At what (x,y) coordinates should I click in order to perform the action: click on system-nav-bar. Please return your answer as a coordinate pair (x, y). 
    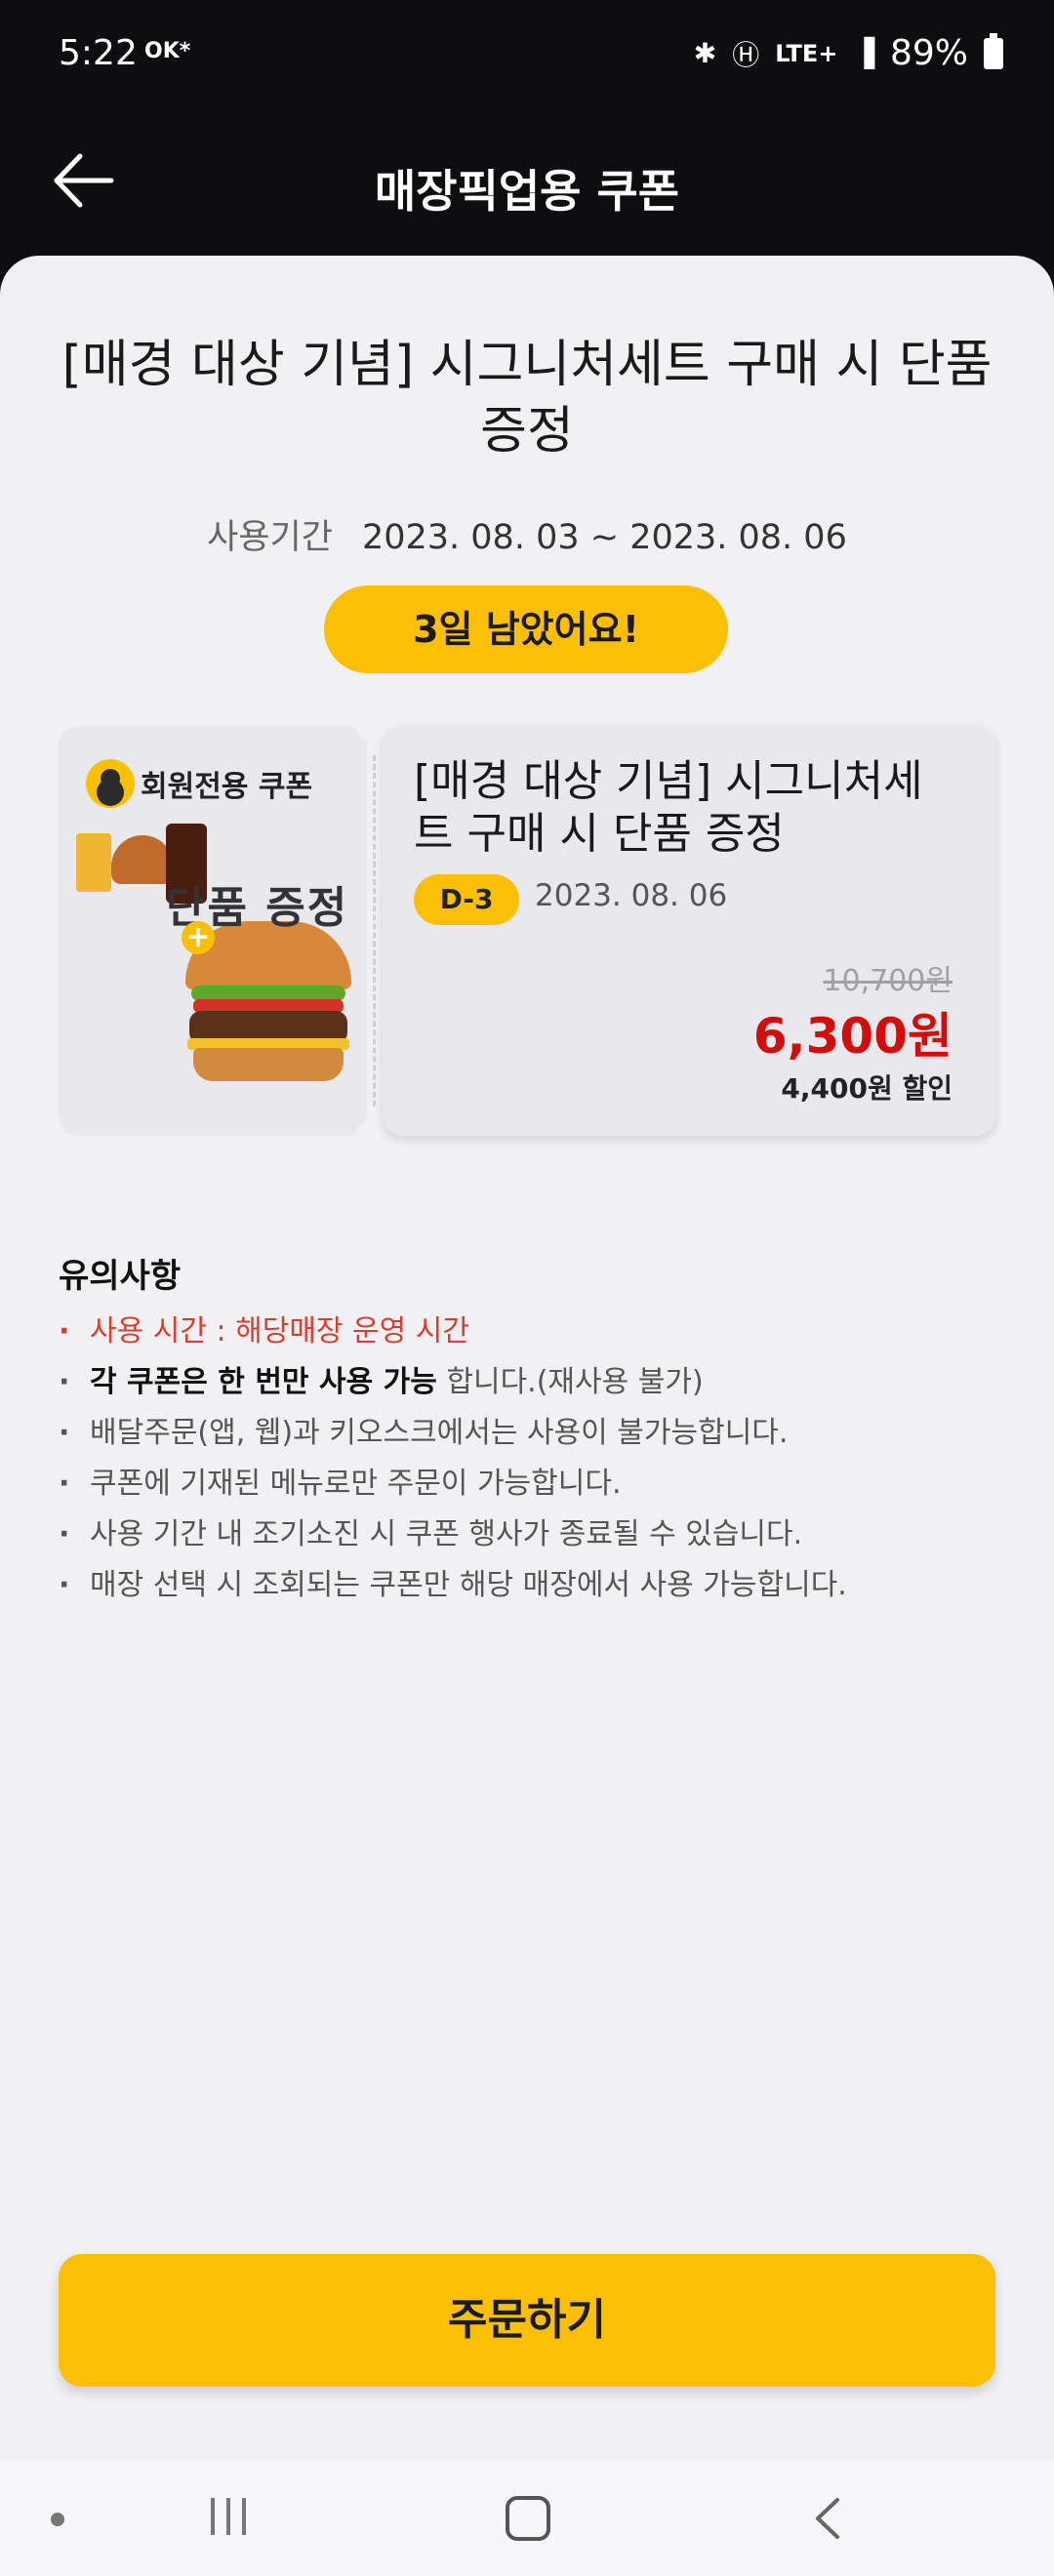
    Looking at the image, I should click on (527, 2518).